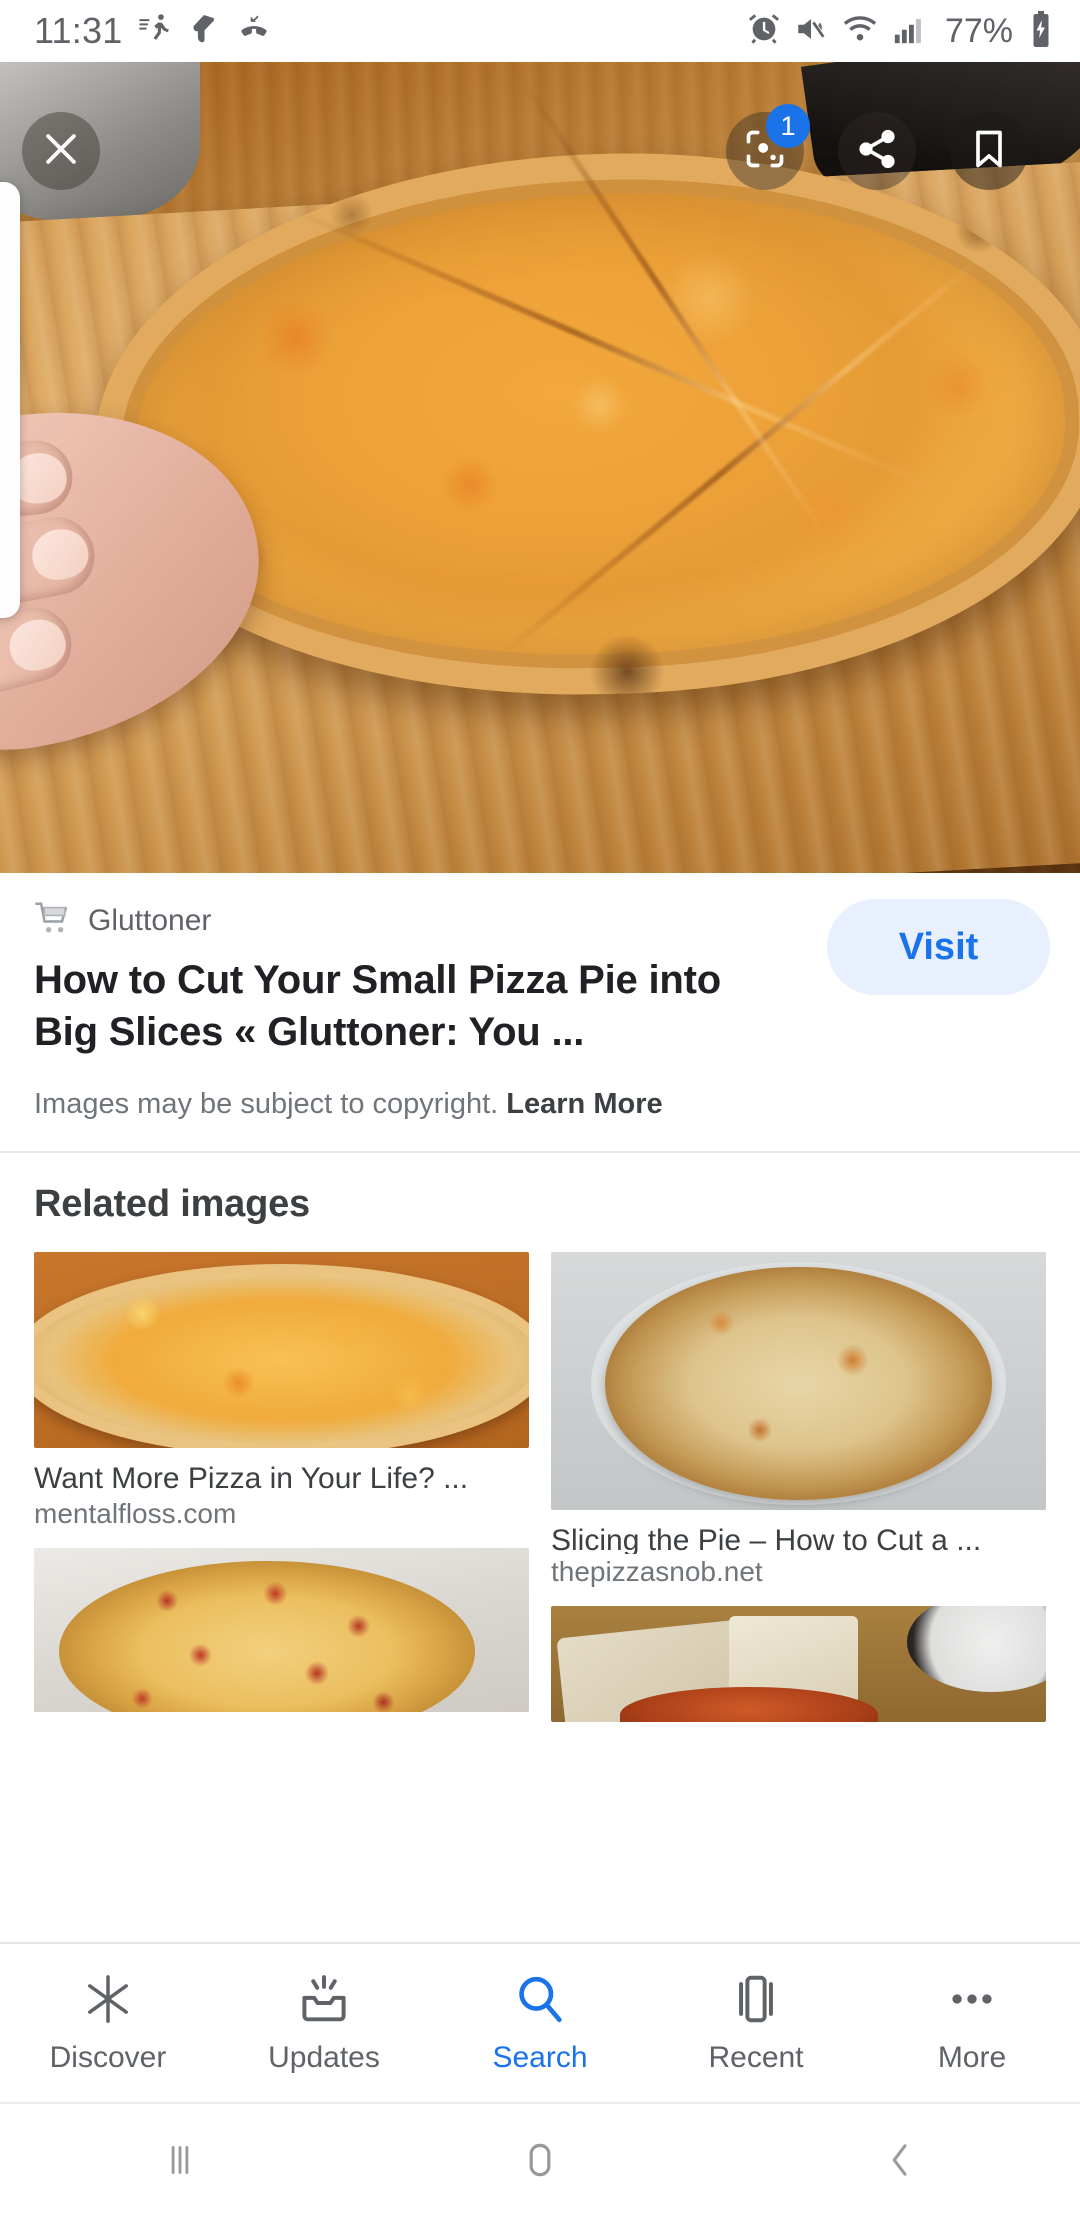  What do you see at coordinates (108, 2001) in the screenshot?
I see `asterisk-icon` at bounding box center [108, 2001].